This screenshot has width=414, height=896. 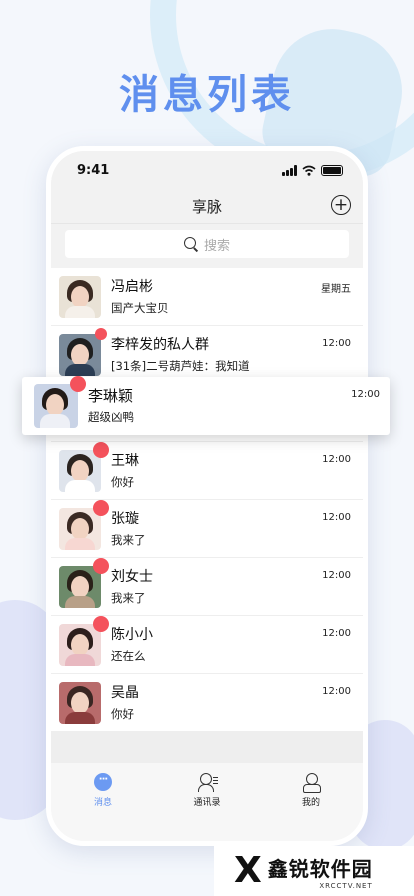 I want to click on nav-title: 享脉, so click(x=206, y=206).